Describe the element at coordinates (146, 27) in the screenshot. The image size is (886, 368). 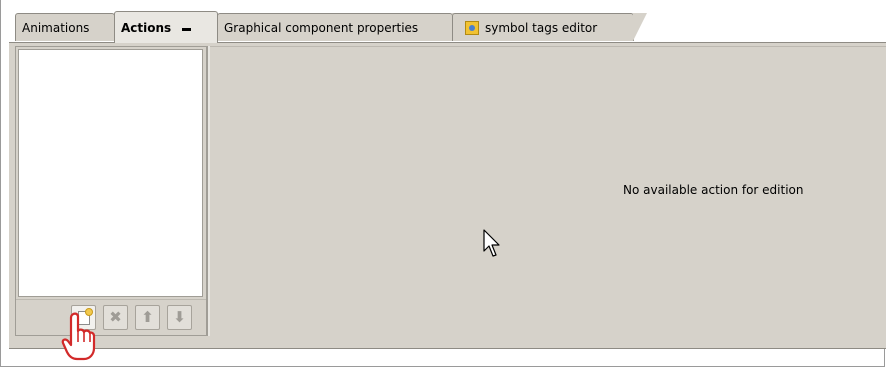
I see `tab-label: Actions` at that location.